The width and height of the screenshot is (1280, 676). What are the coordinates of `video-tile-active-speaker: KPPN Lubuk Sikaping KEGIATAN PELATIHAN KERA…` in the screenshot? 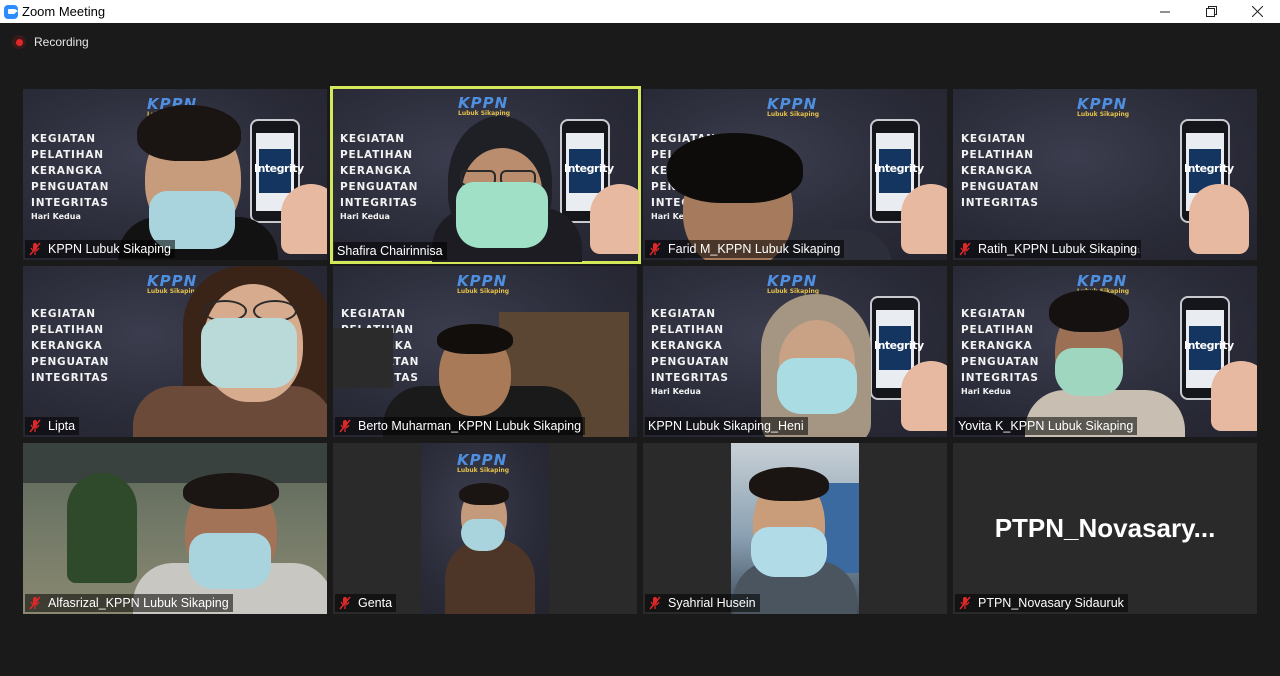 It's located at (485, 175).